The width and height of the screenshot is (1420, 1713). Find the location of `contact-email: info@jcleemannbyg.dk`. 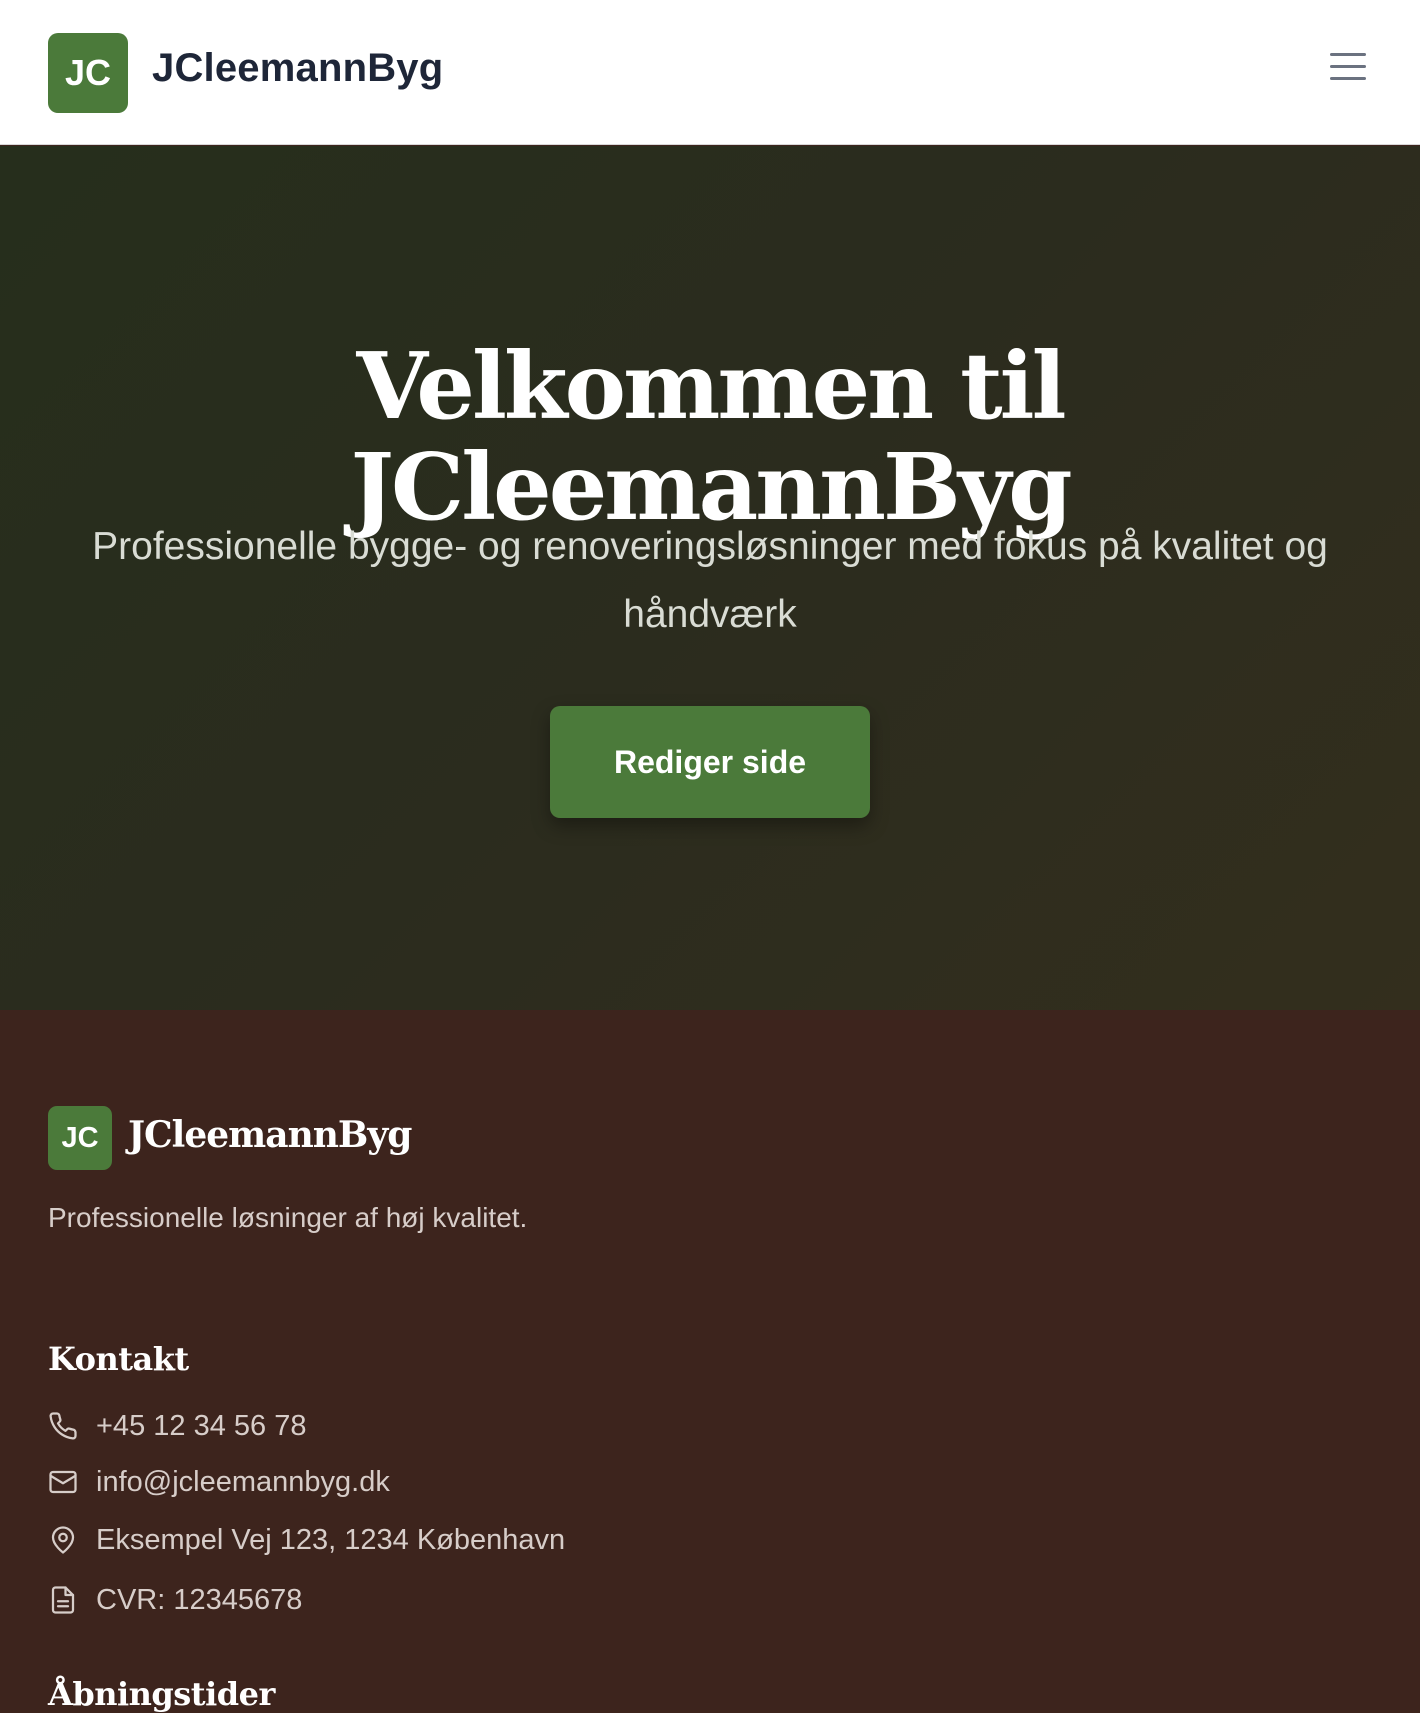

contact-email: info@jcleemannbyg.dk is located at coordinates (219, 1482).